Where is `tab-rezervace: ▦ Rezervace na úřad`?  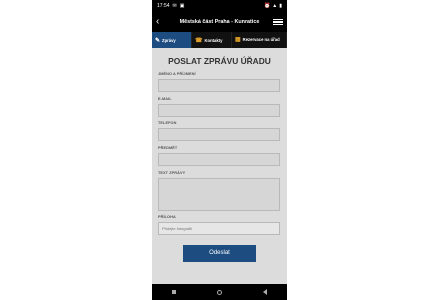 tab-rezervace: ▦ Rezervace na úřad is located at coordinates (259, 40).